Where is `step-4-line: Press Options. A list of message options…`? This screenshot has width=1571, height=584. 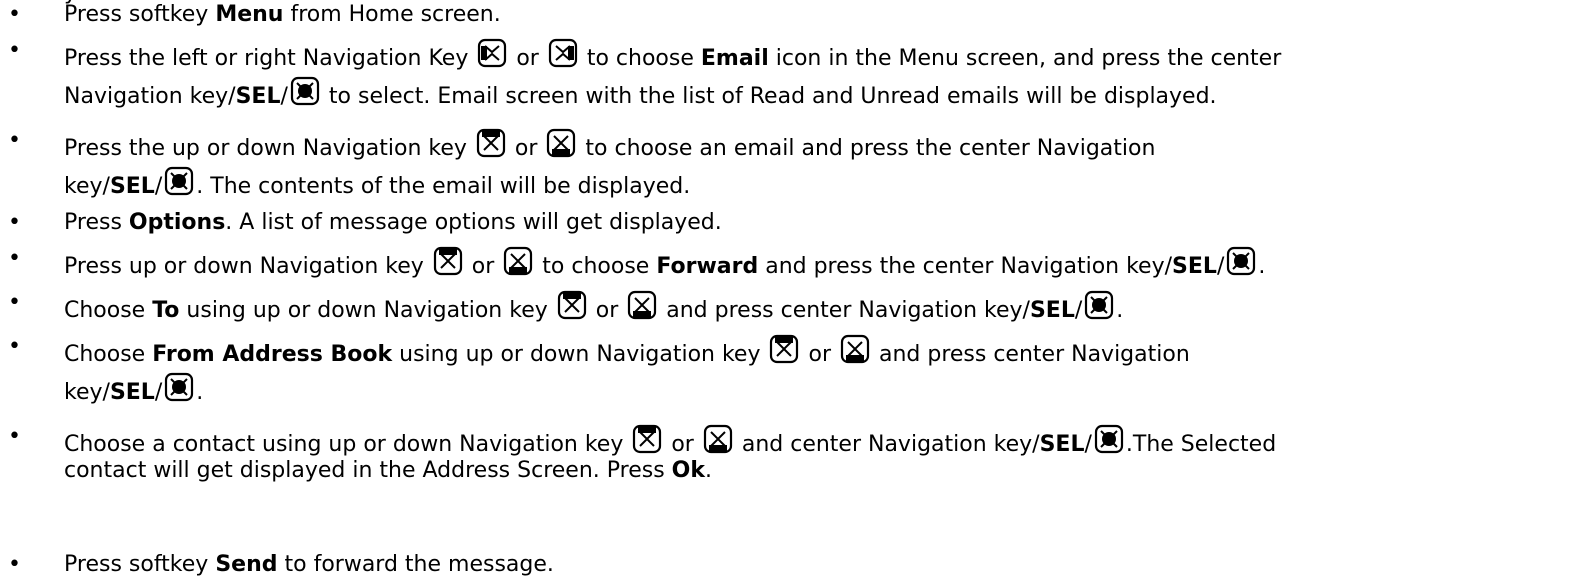 step-4-line: Press Options. A list of message options… is located at coordinates (393, 222).